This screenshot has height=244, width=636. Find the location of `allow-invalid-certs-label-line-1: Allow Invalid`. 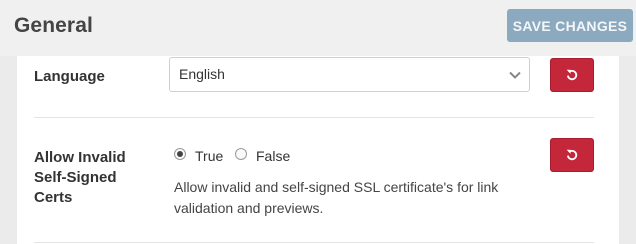

allow-invalid-certs-label-line-1: Allow Invalid is located at coordinates (80, 157).